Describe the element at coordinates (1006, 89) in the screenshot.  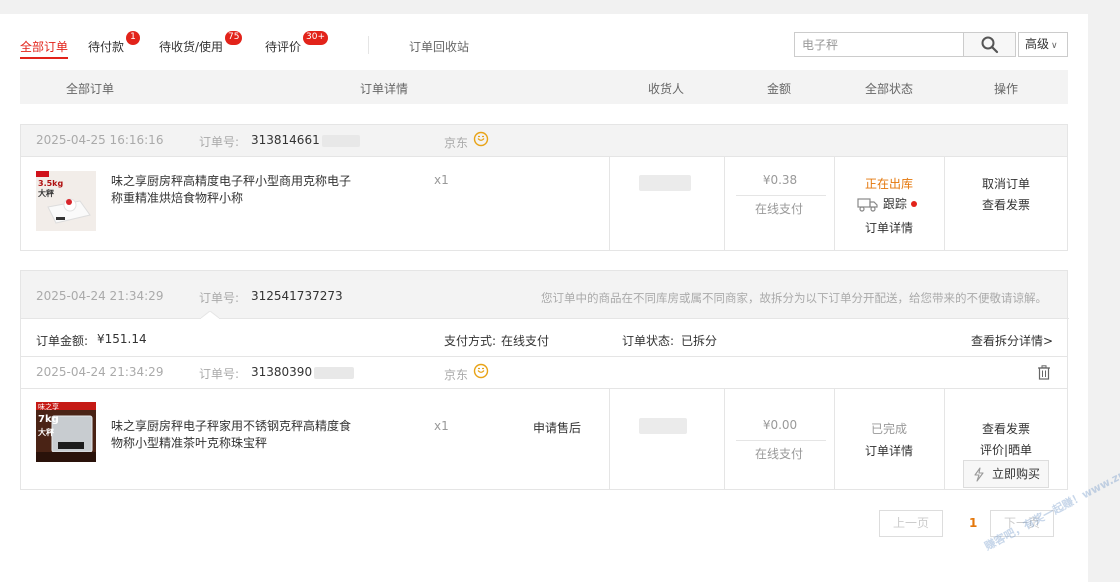
I see `column-header: 操作` at that location.